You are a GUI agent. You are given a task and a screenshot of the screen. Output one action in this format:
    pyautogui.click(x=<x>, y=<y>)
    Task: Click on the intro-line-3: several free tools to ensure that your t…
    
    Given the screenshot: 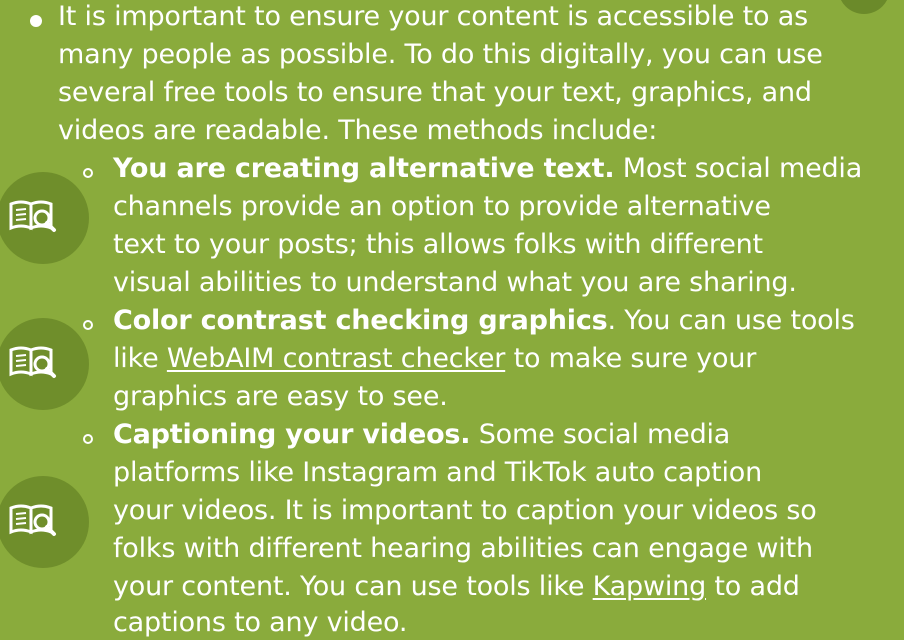 What is the action you would take?
    pyautogui.click(x=435, y=92)
    